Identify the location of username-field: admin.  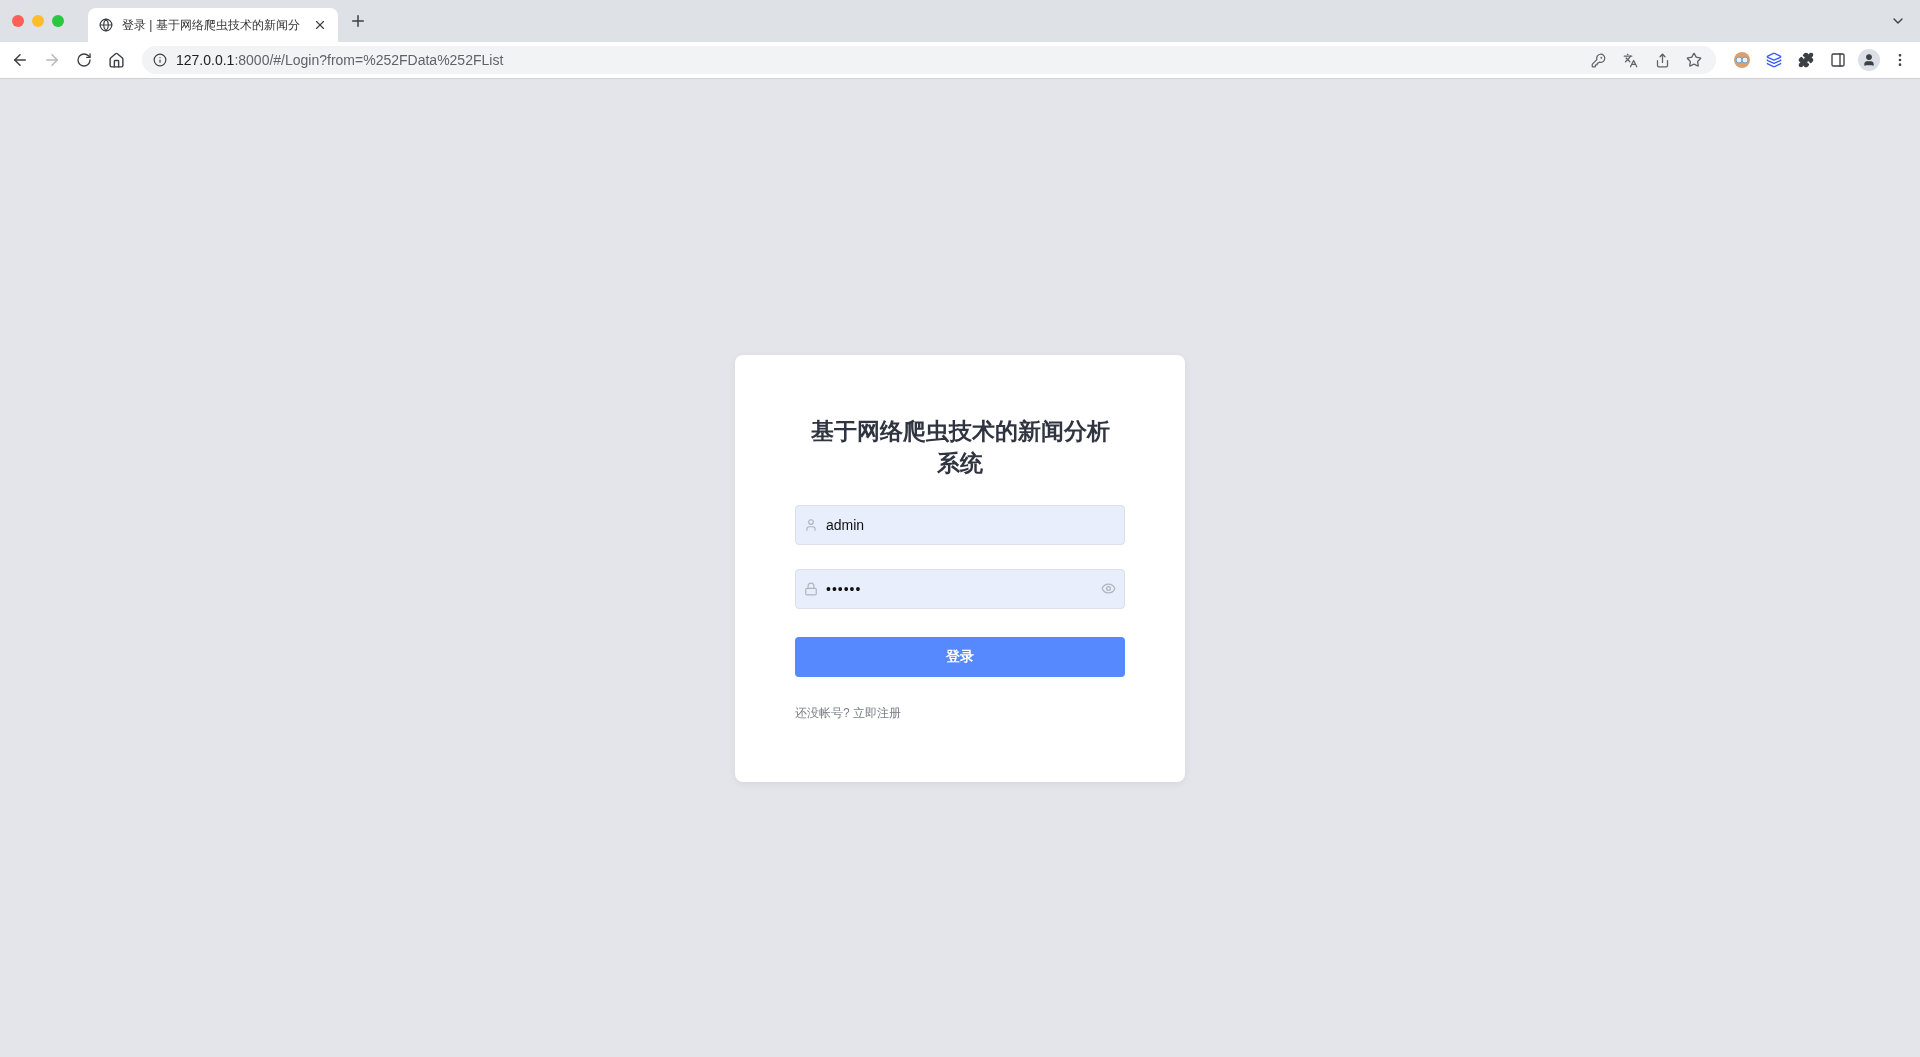
(960, 524).